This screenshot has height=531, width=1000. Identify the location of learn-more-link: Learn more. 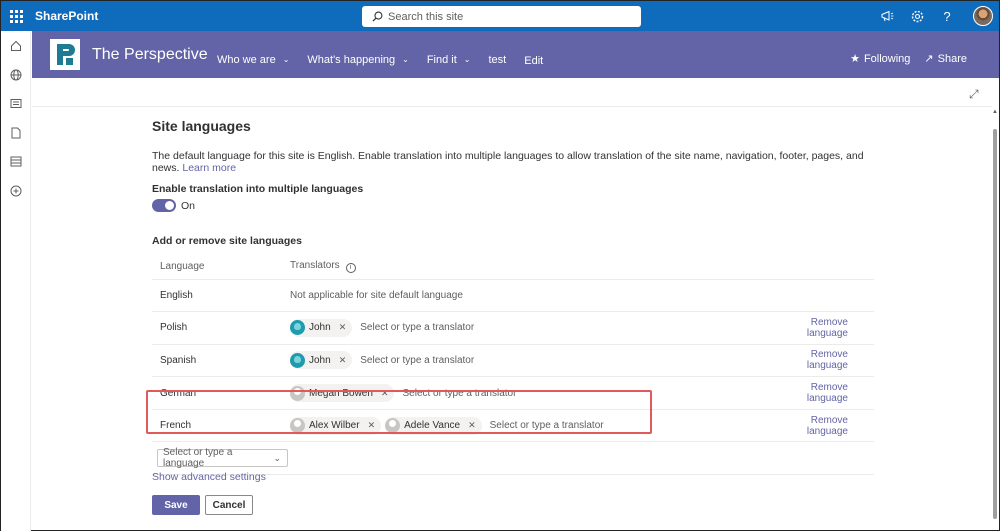
(209, 168).